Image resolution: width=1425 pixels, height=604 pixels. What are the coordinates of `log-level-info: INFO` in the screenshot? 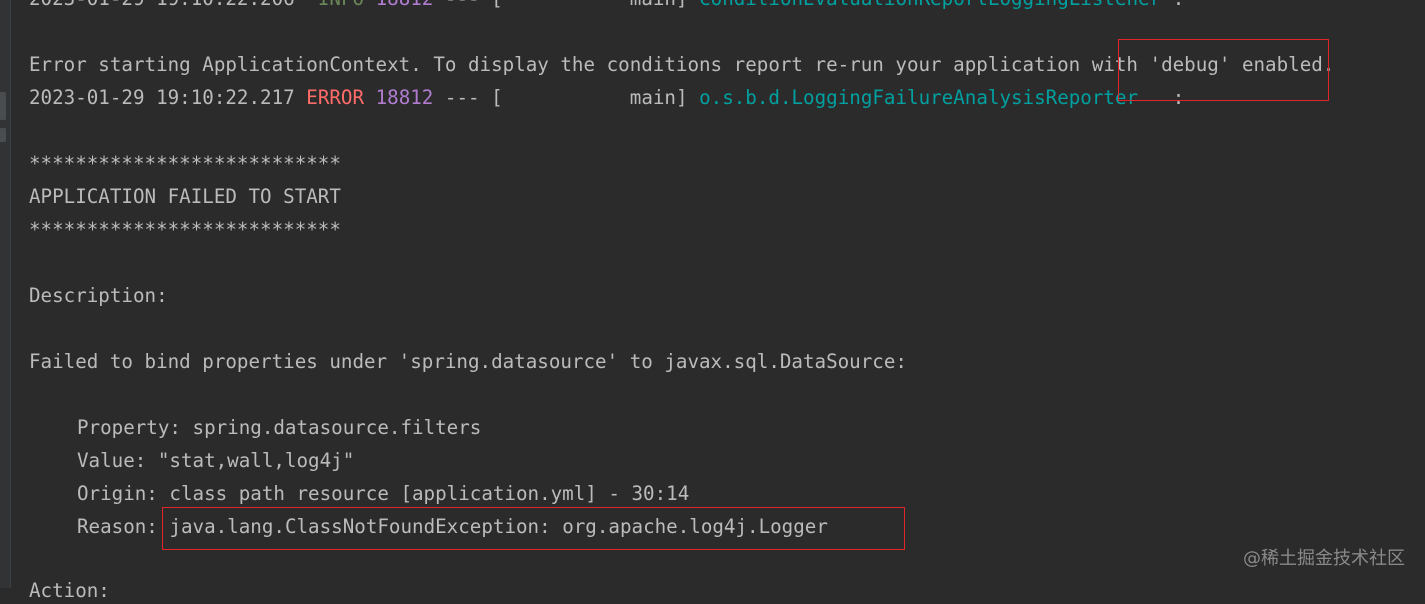 It's located at (341, 5).